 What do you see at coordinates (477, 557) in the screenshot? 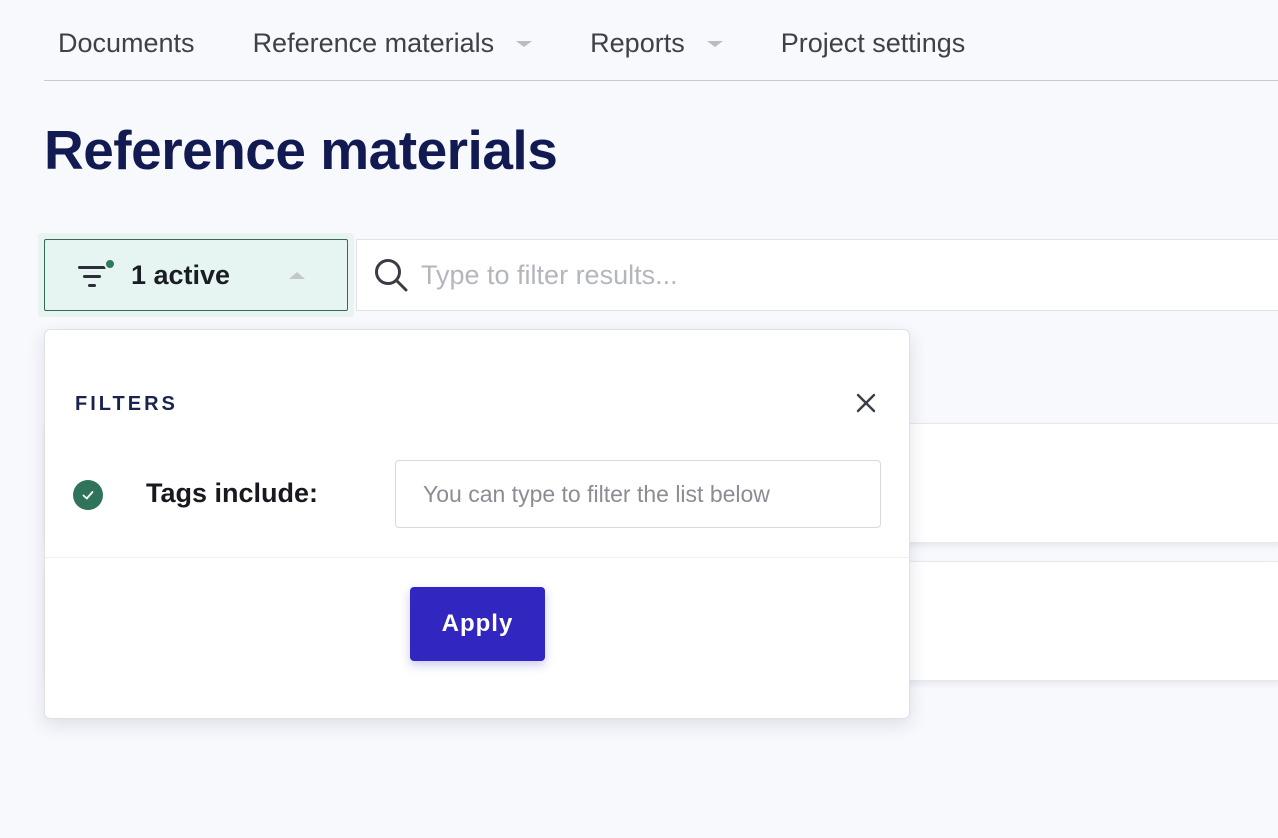
I see `panel-divider` at bounding box center [477, 557].